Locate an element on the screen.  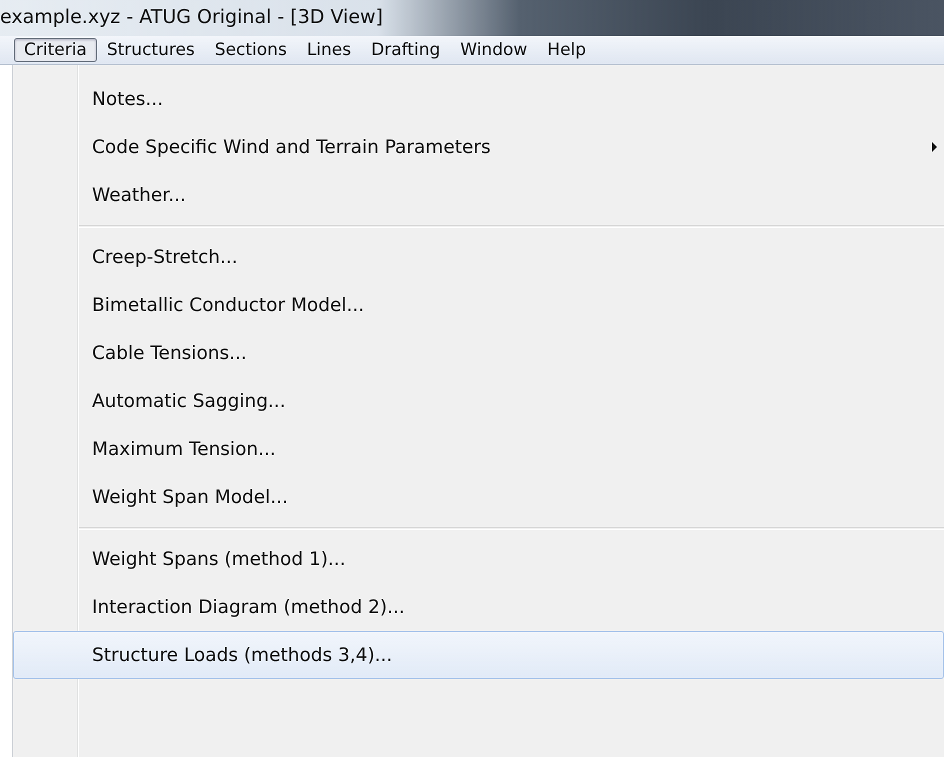
menu-bar-item: Lines is located at coordinates (329, 50).